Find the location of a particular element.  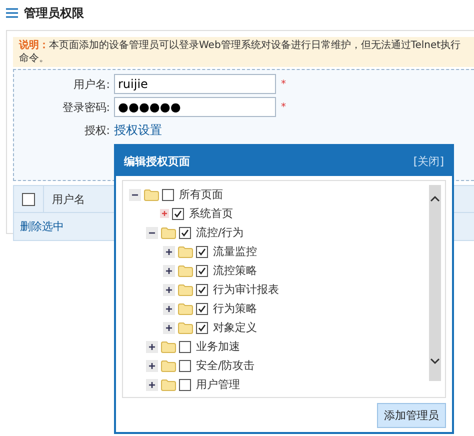

page-title: 管理员权限 is located at coordinates (54, 13).